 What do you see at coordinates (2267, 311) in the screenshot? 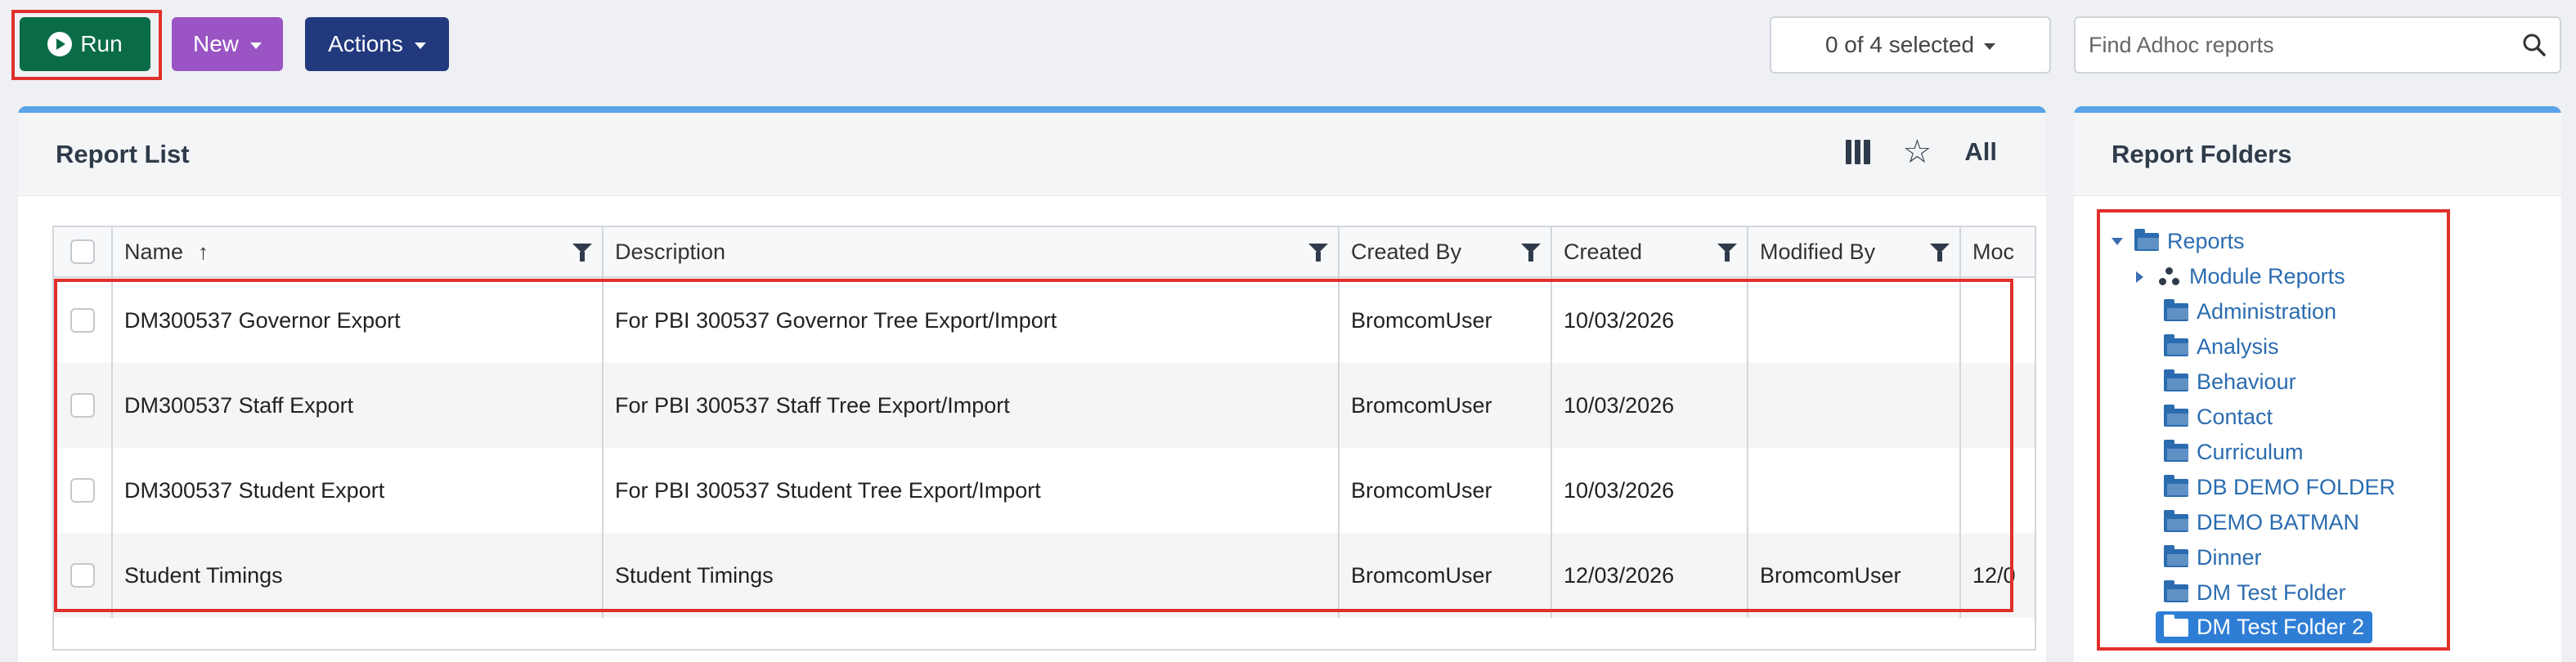
I see `tree-node-label: Administration` at bounding box center [2267, 311].